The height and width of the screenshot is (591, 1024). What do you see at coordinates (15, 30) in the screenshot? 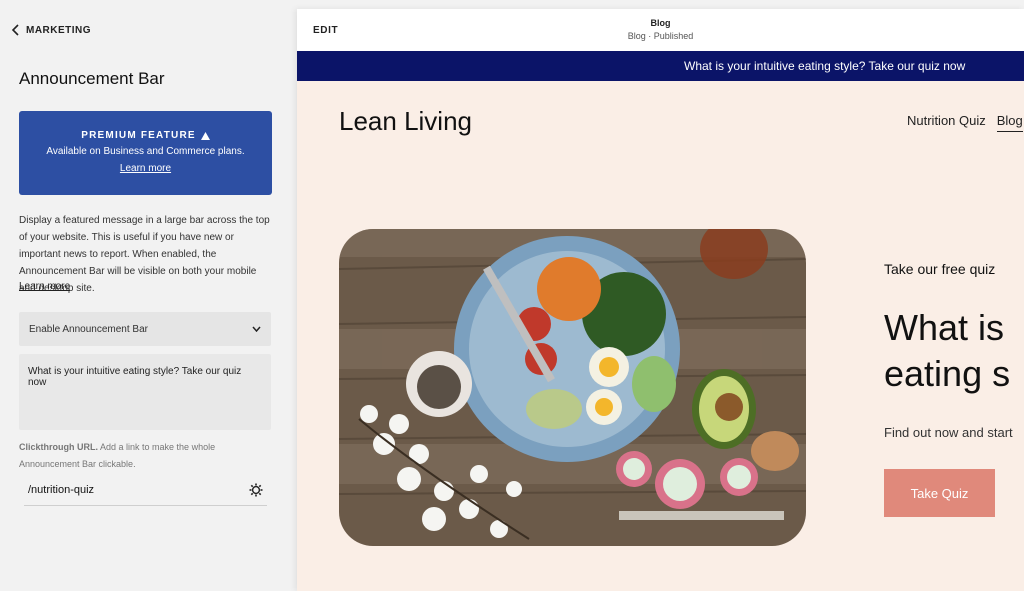
I see `chevron-left-icon` at bounding box center [15, 30].